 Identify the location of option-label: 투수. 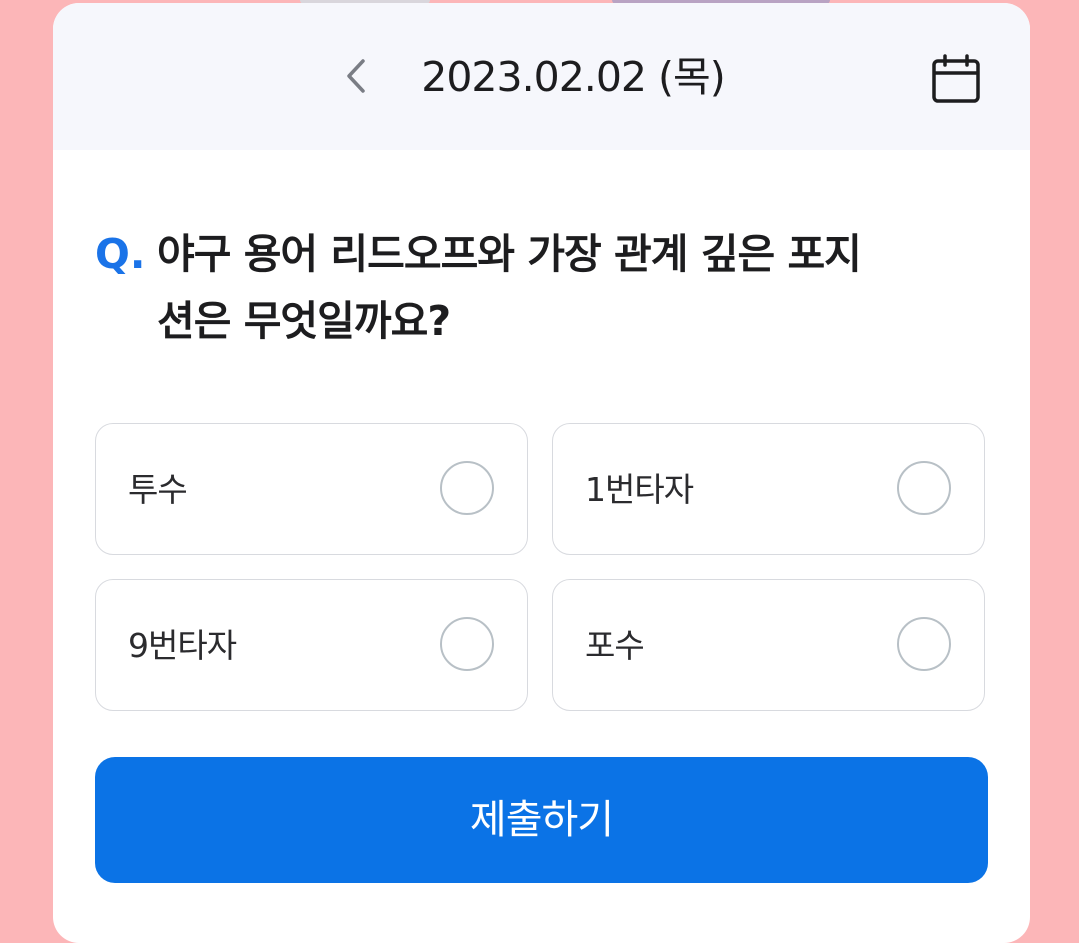
(158, 489).